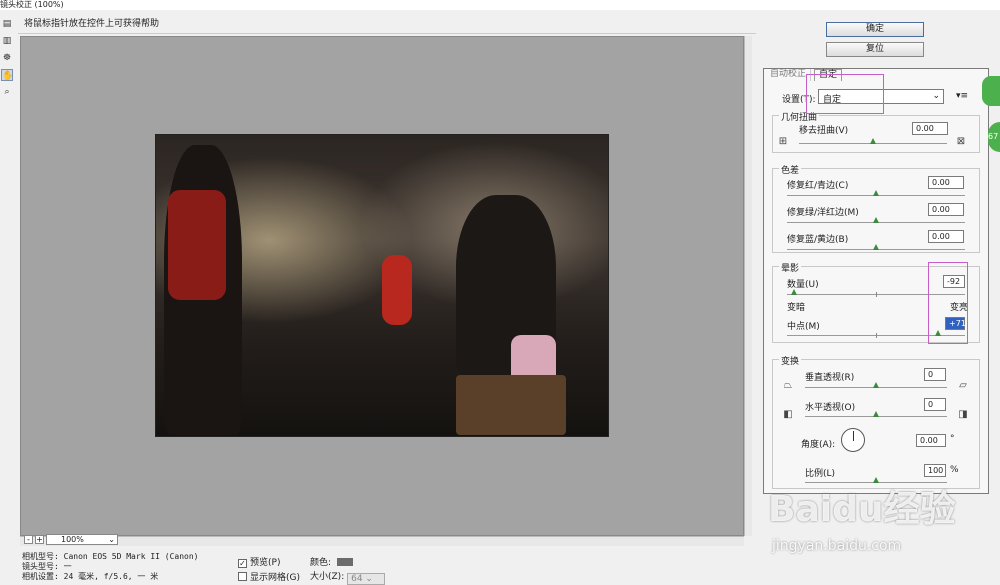  I want to click on horizontal-perspective-left-icon: ◧, so click(788, 414).